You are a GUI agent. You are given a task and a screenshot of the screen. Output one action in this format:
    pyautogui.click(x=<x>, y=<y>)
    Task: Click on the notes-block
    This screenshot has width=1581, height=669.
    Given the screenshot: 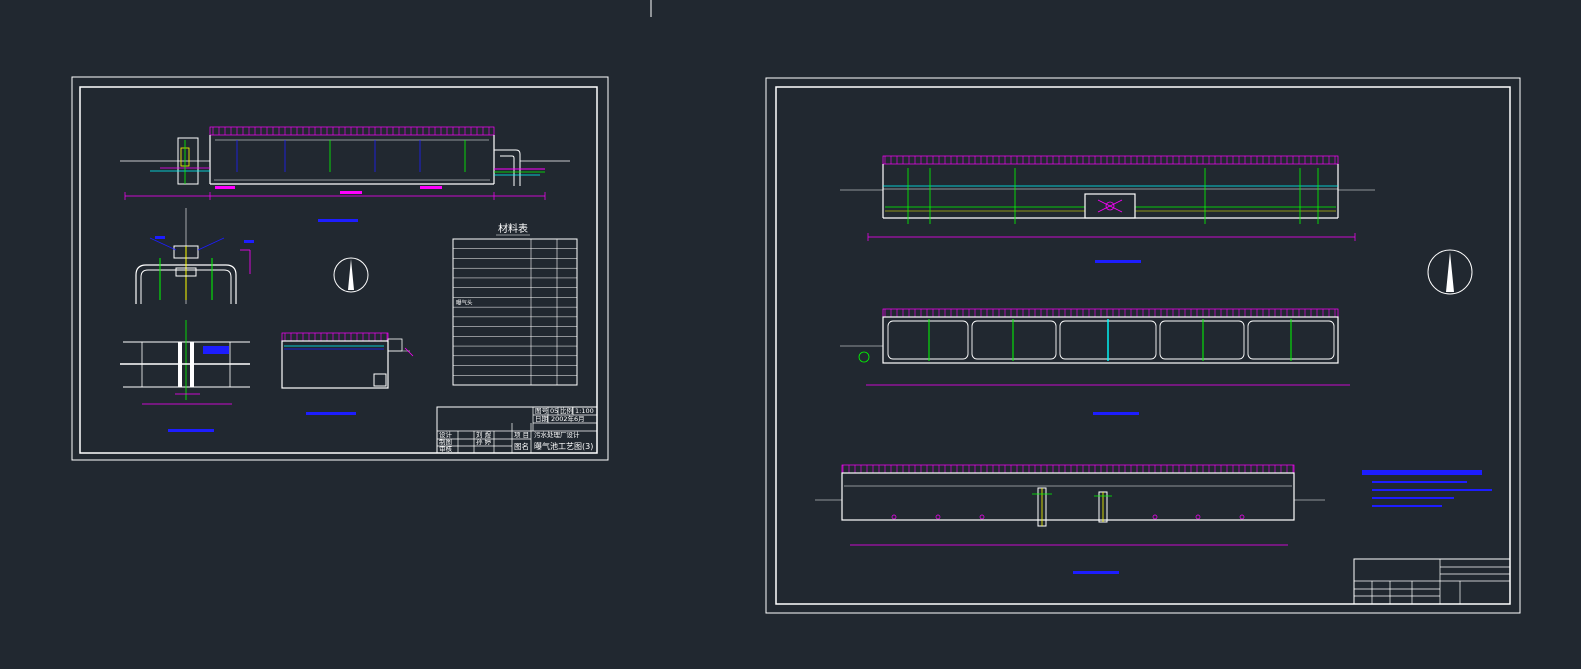 What is the action you would take?
    pyautogui.click(x=1427, y=488)
    